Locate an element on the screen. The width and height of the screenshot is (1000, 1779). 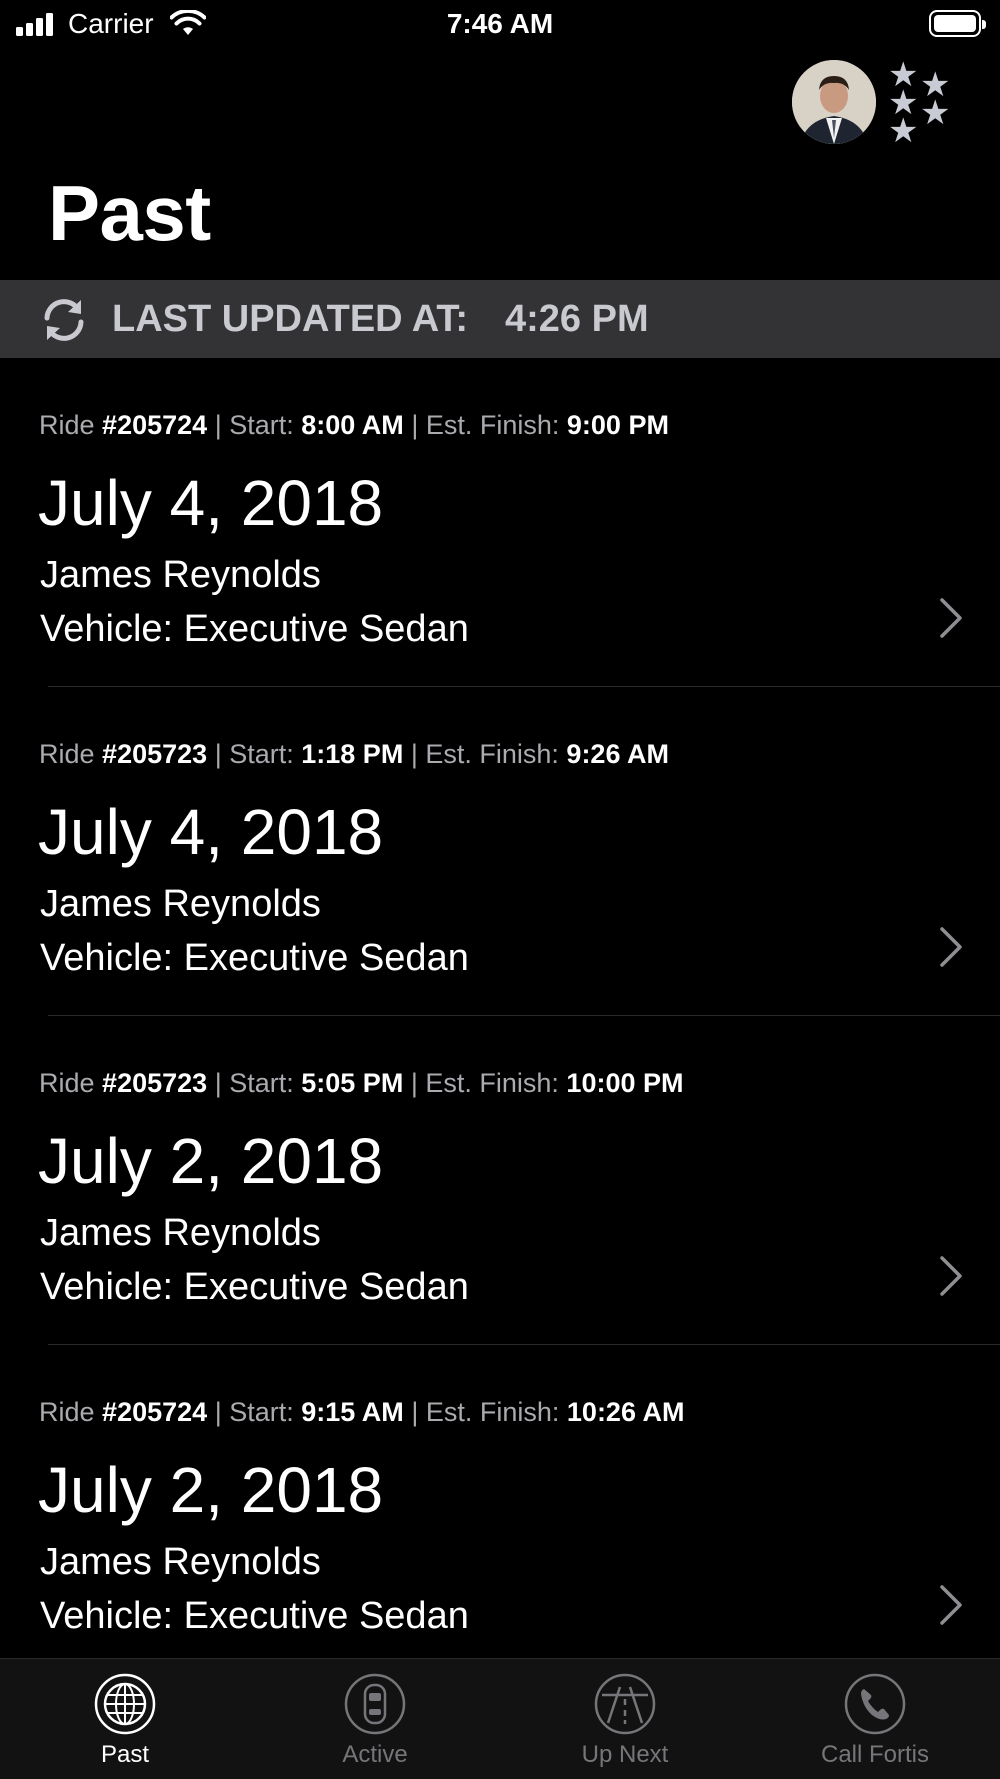
tab-label: Call Fortis is located at coordinates (874, 1754).